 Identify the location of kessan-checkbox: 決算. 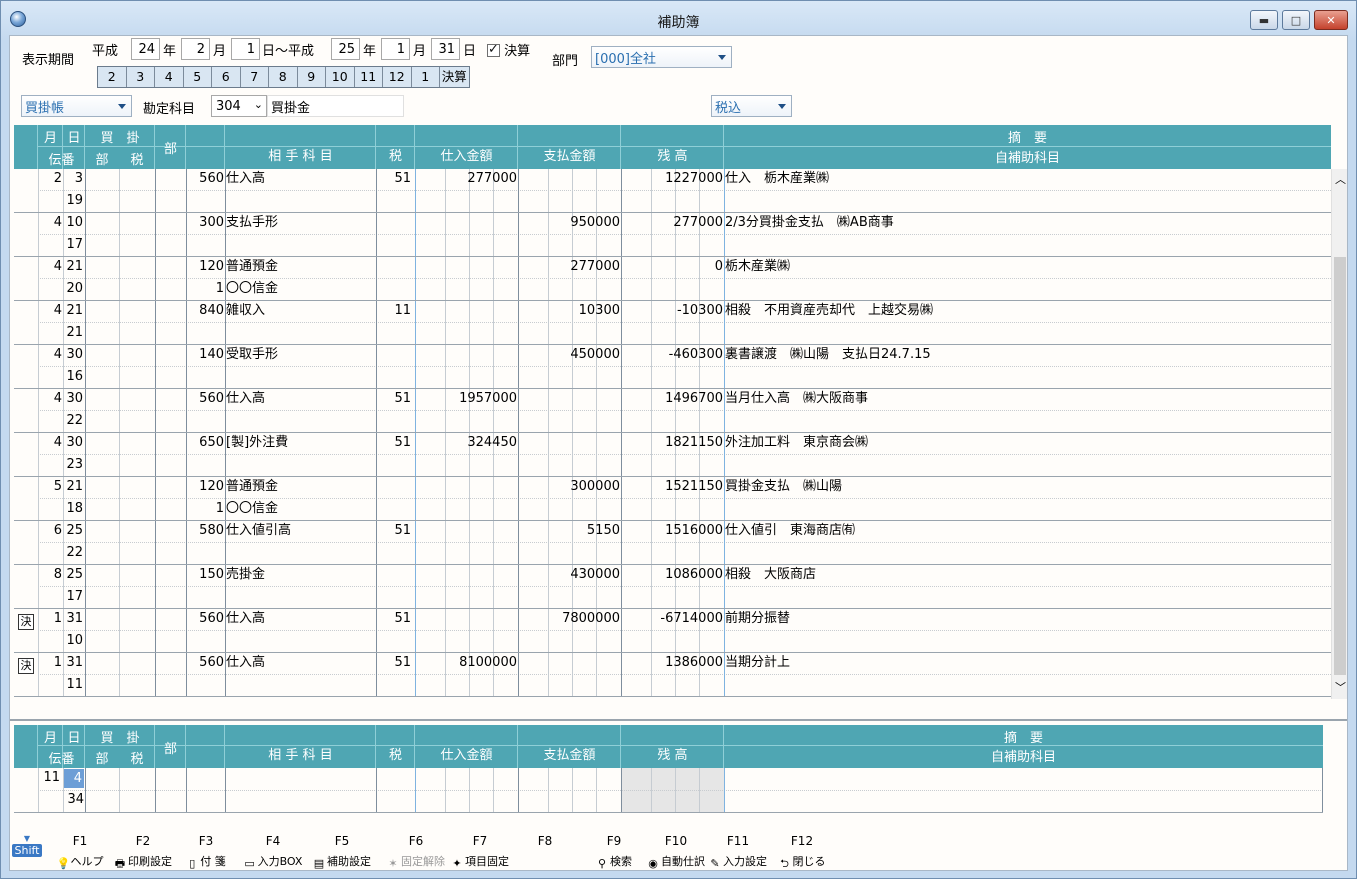
(508, 49).